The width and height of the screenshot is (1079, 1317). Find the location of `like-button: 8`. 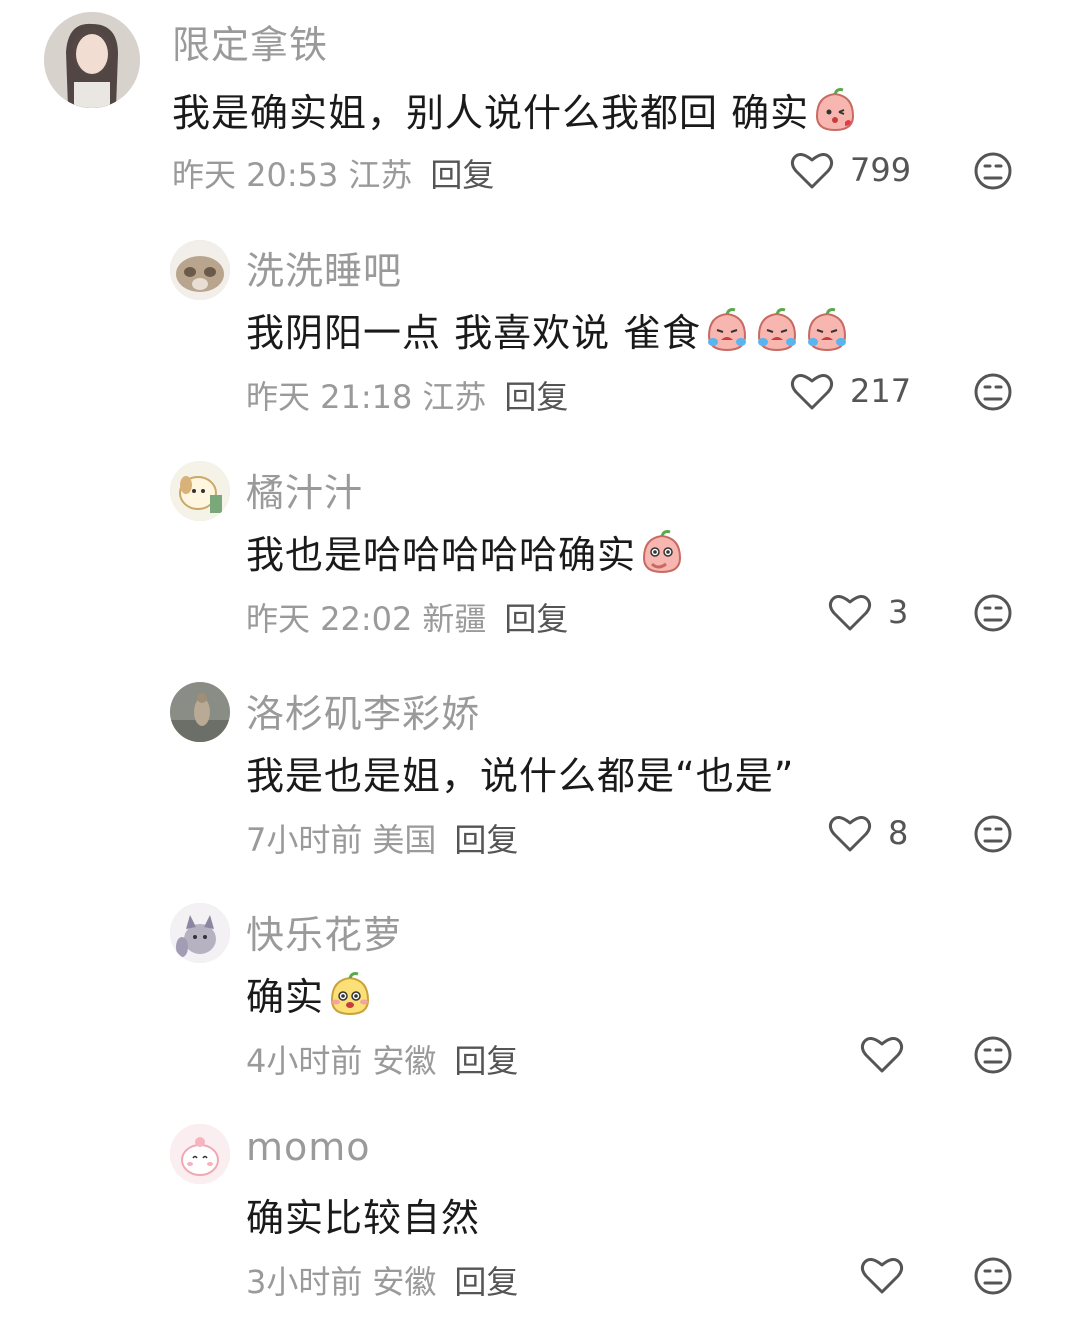

like-button: 8 is located at coordinates (868, 833).